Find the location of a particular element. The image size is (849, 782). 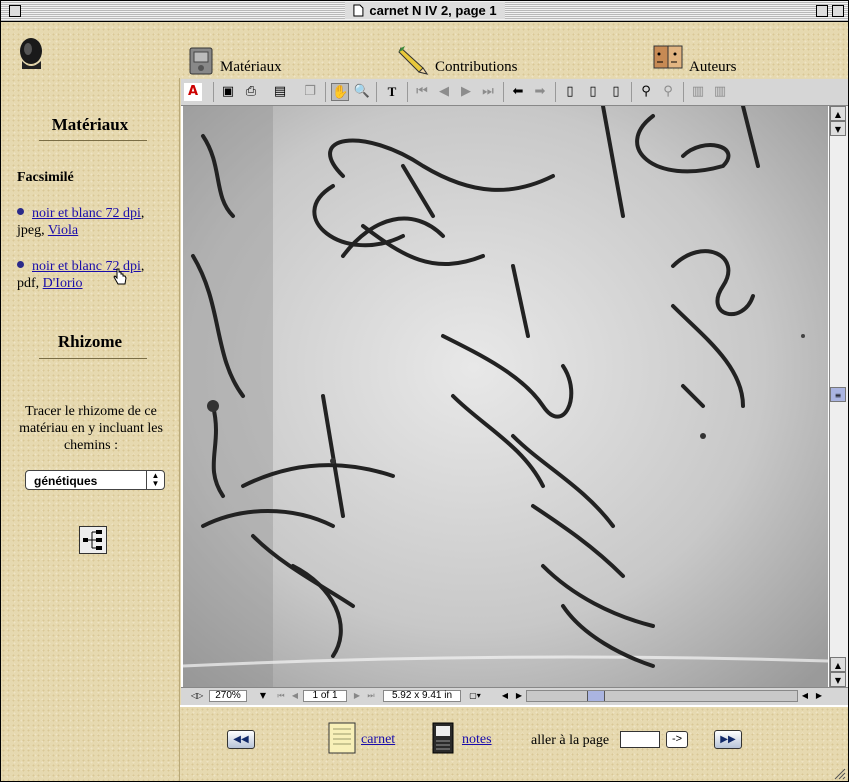

scroll-thumb: ≡ is located at coordinates (838, 394).